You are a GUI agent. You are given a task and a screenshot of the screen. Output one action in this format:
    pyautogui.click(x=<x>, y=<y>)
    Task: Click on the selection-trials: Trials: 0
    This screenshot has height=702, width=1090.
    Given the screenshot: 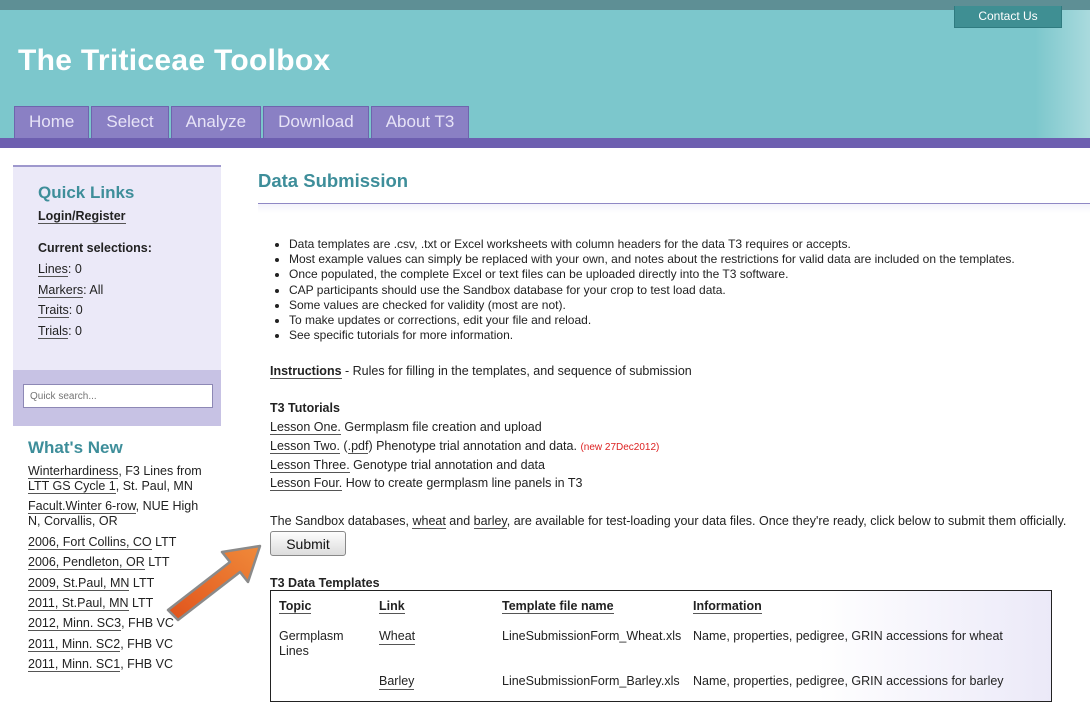 What is the action you would take?
    pyautogui.click(x=60, y=331)
    